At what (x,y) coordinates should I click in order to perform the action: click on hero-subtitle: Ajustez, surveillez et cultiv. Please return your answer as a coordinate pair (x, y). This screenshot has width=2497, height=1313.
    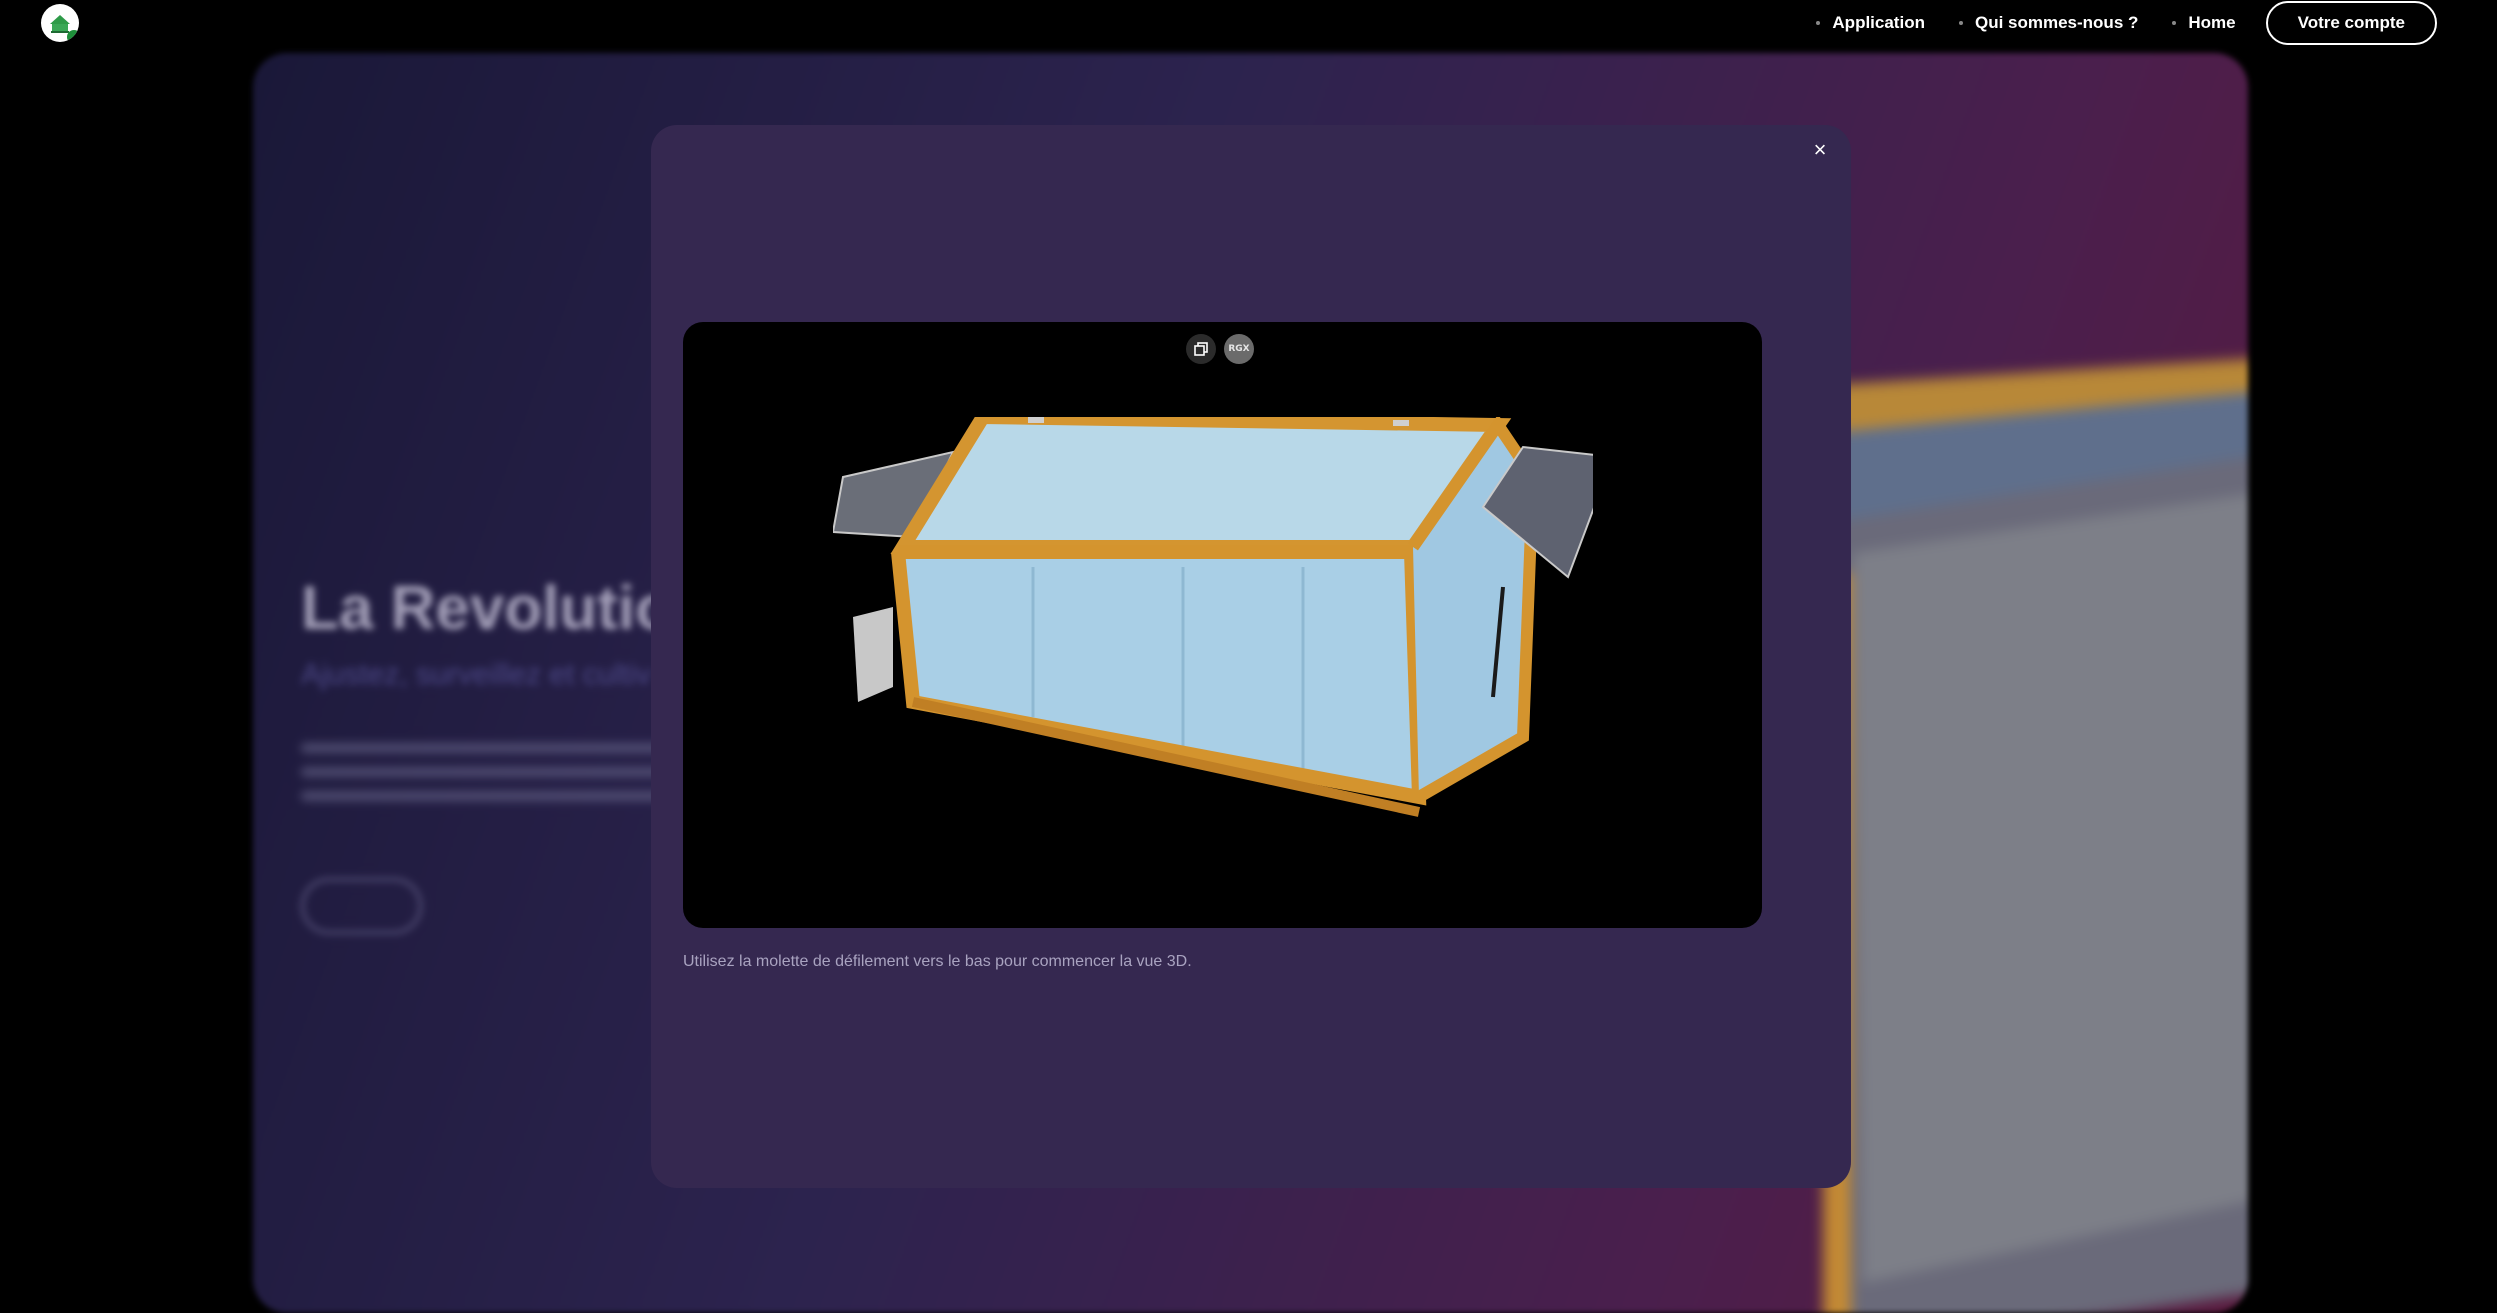
    Looking at the image, I should click on (476, 674).